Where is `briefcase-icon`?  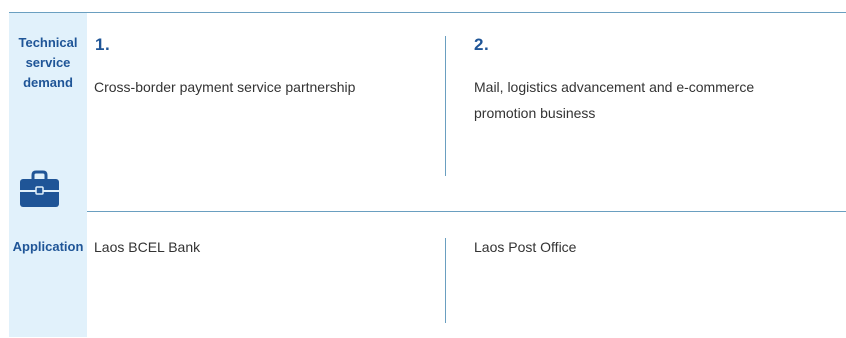
briefcase-icon is located at coordinates (39, 188).